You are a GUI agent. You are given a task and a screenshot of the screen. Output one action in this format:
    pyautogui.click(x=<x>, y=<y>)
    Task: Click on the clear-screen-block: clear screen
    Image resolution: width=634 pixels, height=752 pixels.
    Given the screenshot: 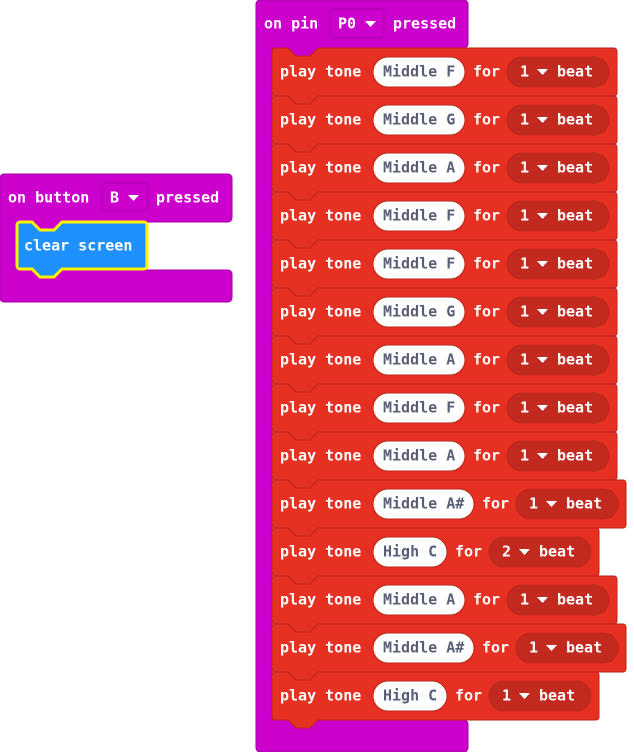 What is the action you would take?
    pyautogui.click(x=82, y=249)
    